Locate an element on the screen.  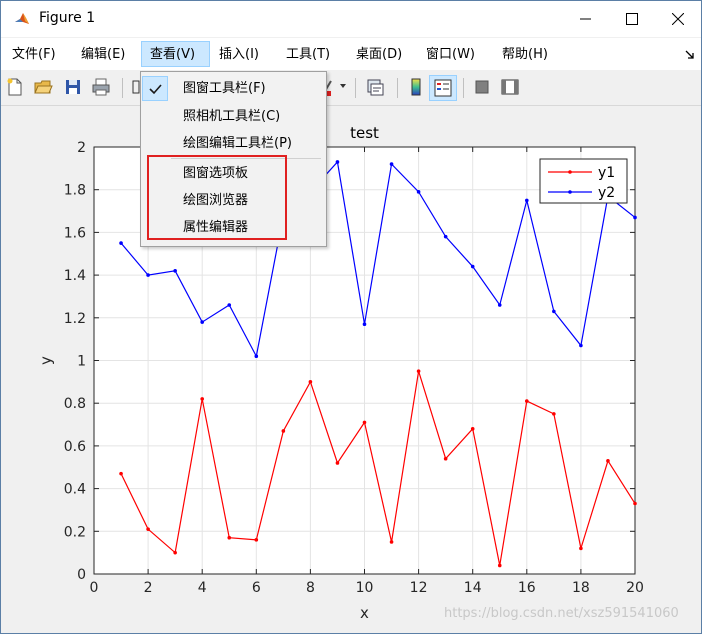
menu-help: 帮助(H) is located at coordinates (525, 55).